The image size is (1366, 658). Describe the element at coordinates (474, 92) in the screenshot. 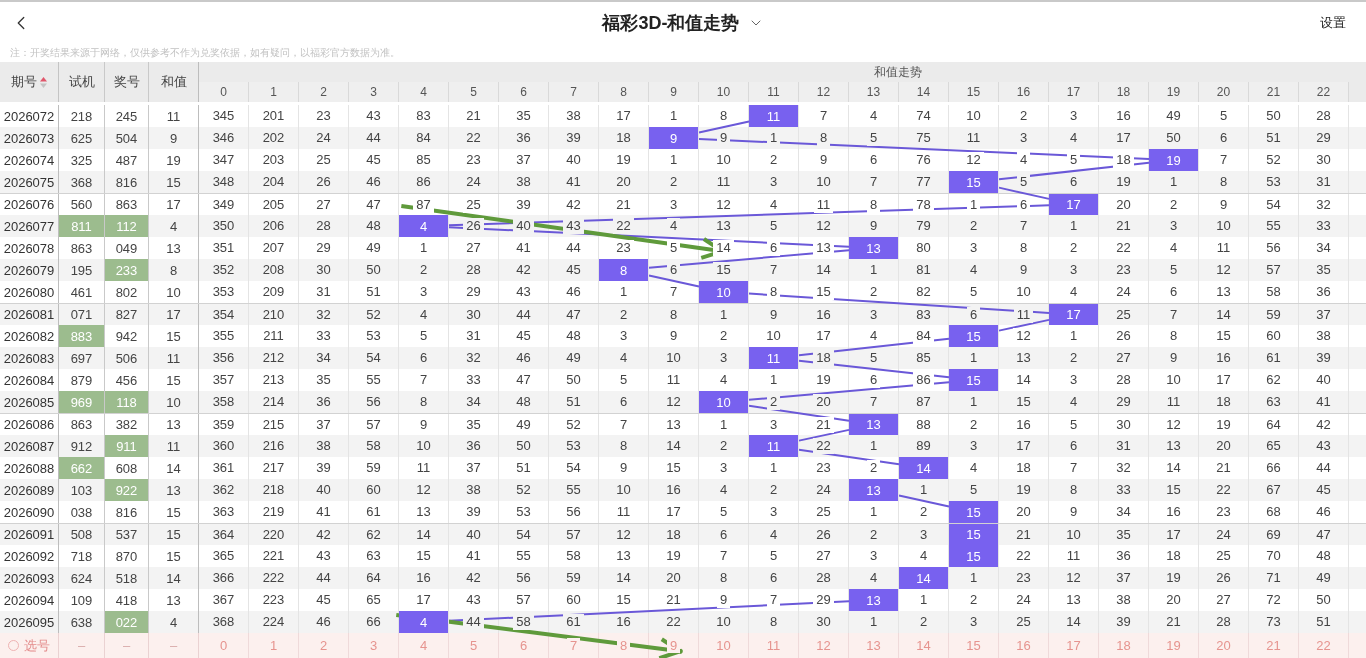

I see `column-header: 5` at that location.